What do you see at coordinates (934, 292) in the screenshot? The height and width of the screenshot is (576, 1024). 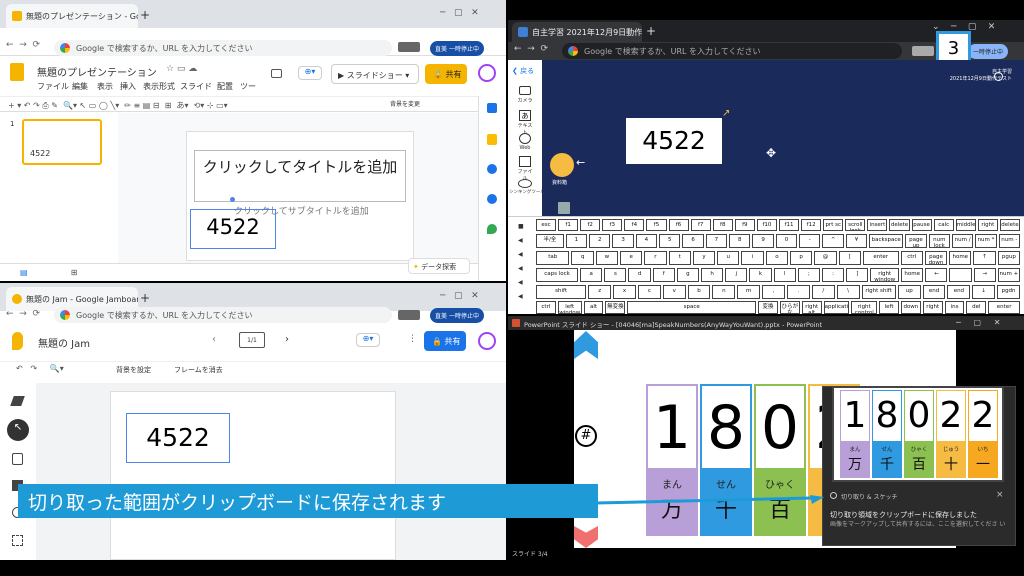 I see `key-4-14: end` at bounding box center [934, 292].